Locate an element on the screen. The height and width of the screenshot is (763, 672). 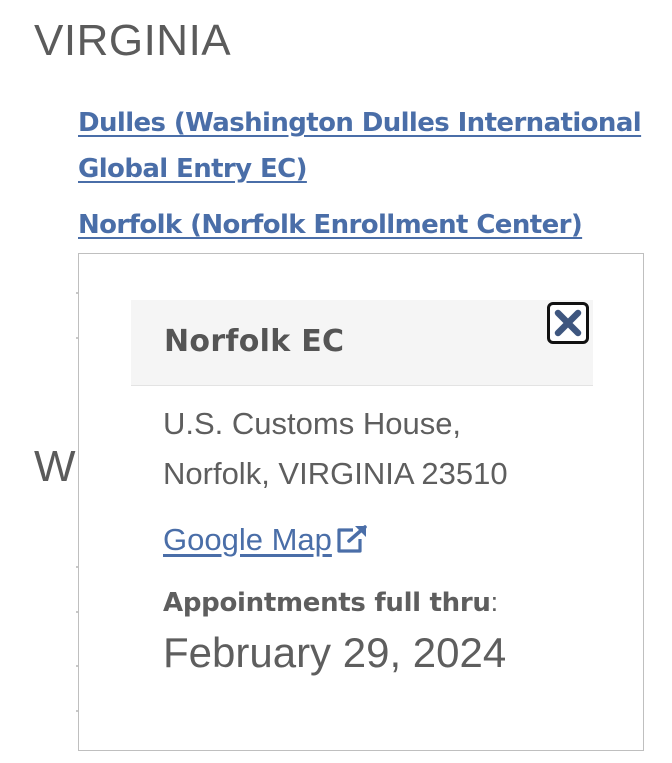
appointments-label-row: Appointments full thru: is located at coordinates (330, 602).